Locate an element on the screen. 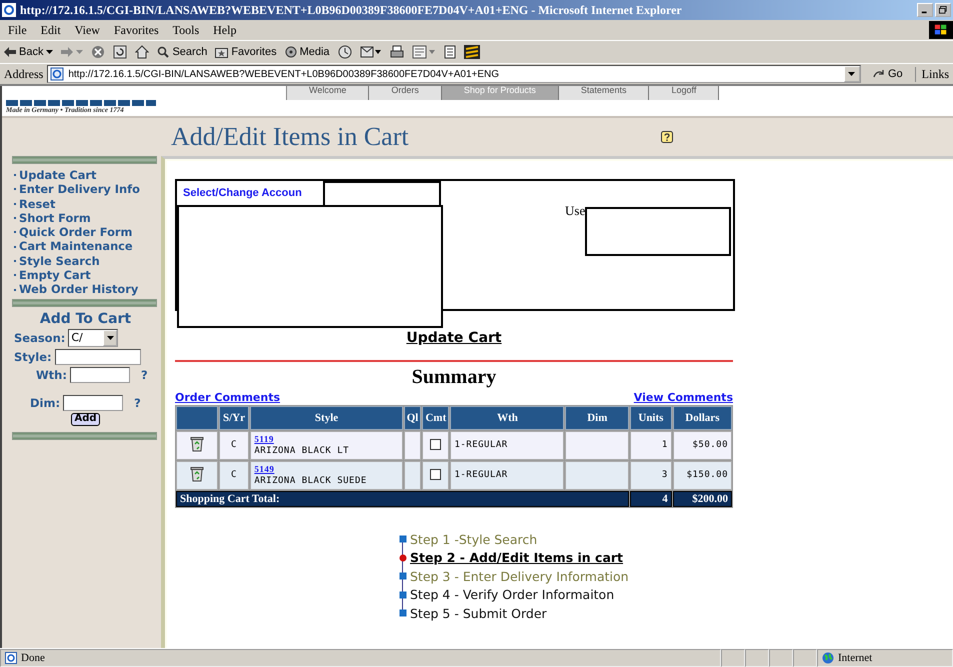  mail-icon is located at coordinates (371, 52).